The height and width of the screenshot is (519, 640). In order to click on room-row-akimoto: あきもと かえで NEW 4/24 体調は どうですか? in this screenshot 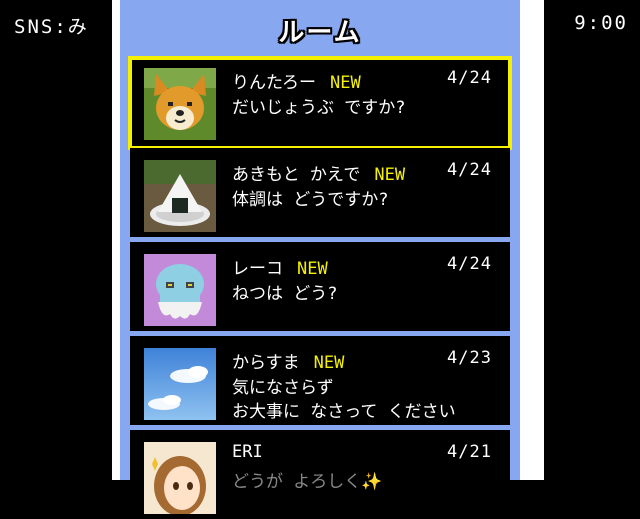, I will do `click(320, 192)`.